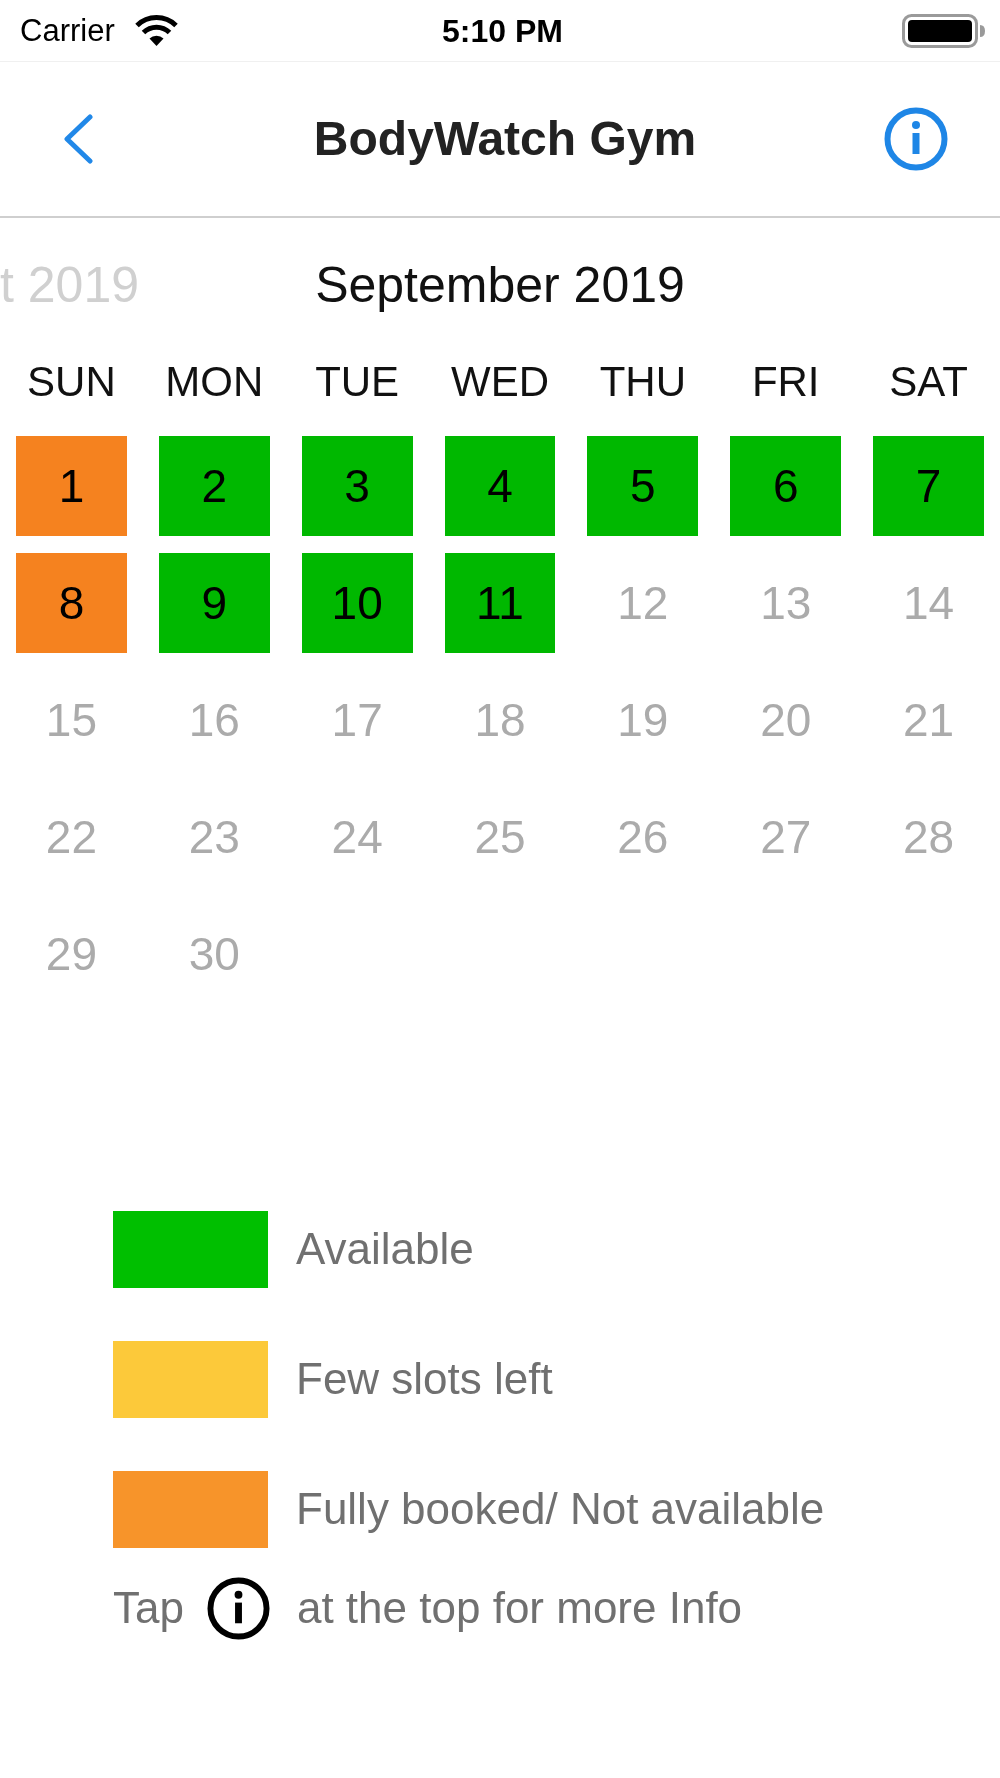 Image resolution: width=1000 pixels, height=1778 pixels. I want to click on day-number: 12, so click(643, 603).